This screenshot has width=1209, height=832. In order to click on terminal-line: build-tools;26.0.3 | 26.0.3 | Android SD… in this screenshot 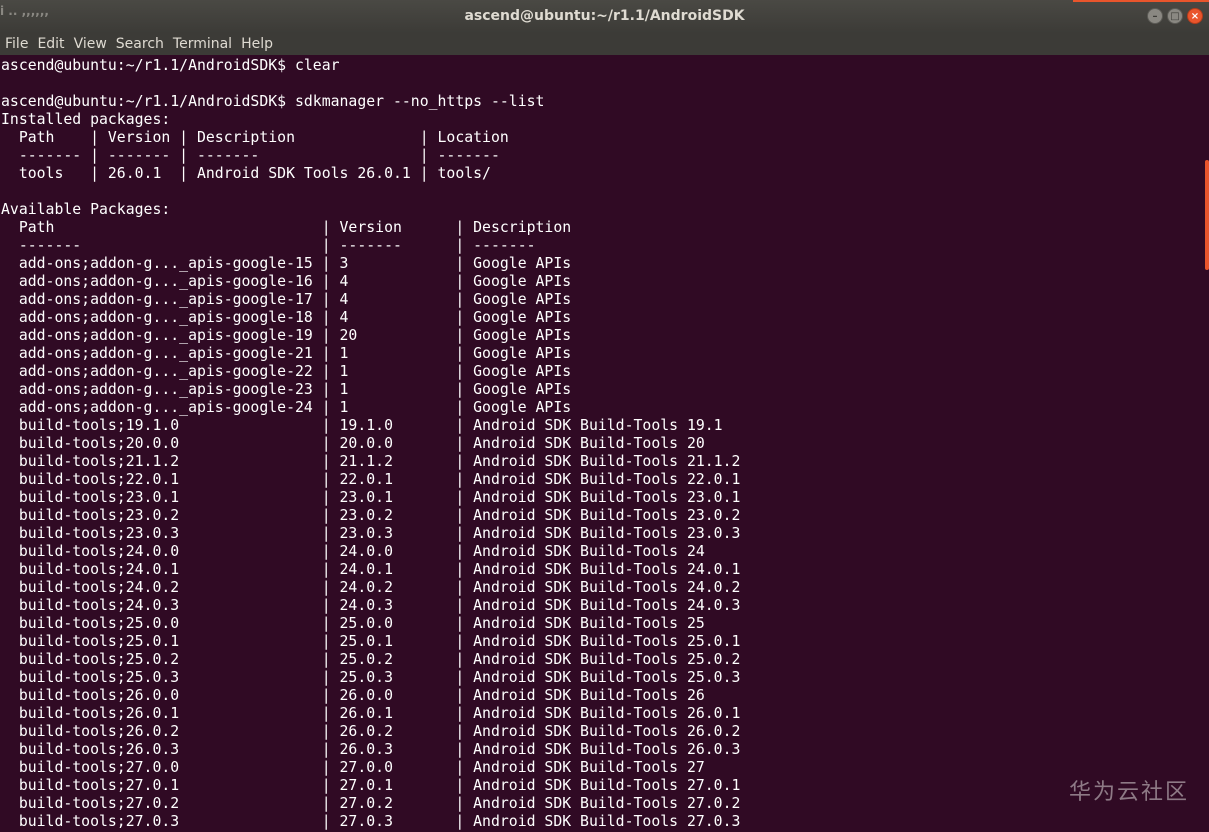, I will do `click(371, 749)`.